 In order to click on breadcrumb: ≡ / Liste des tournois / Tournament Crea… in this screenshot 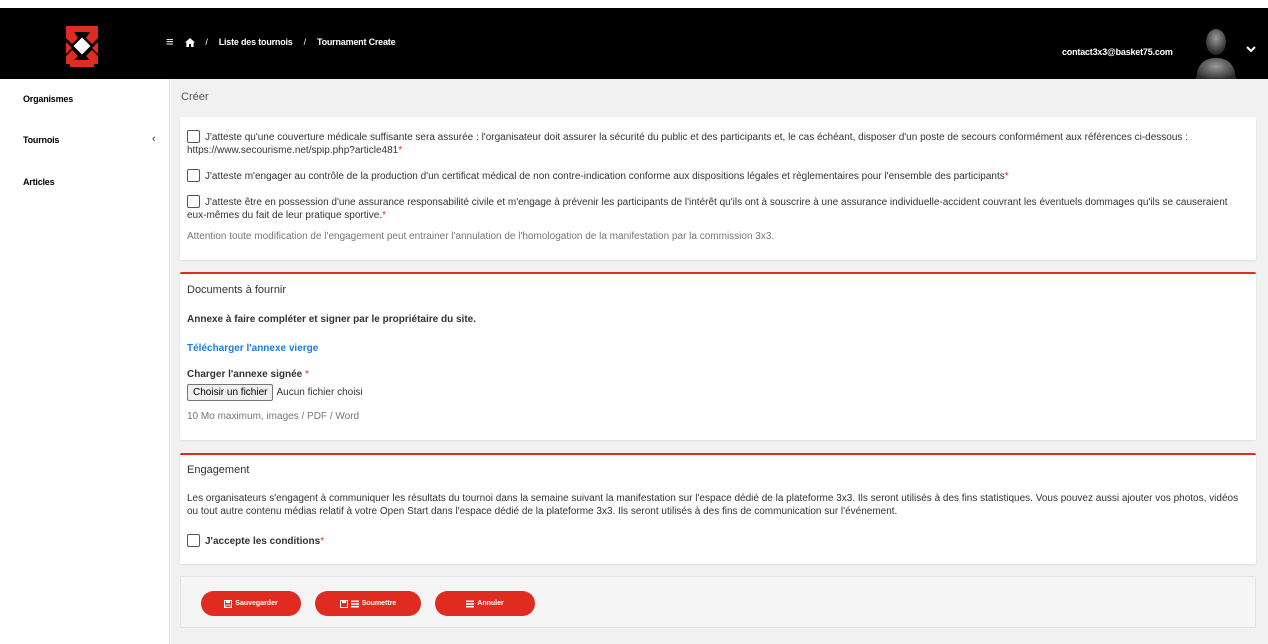, I will do `click(286, 41)`.